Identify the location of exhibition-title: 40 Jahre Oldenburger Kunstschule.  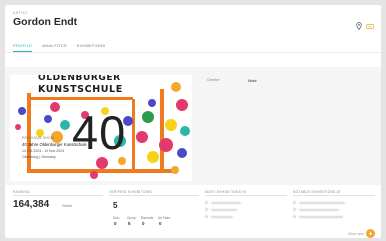
(54, 144).